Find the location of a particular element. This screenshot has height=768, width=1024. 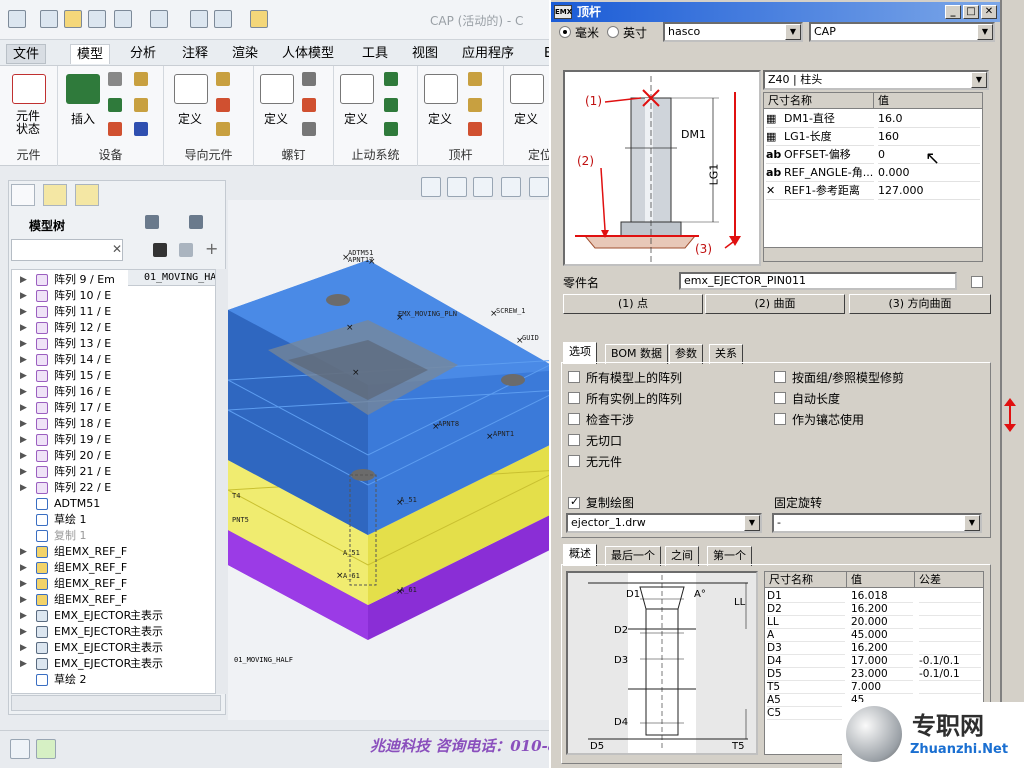

unit-inch-radio is located at coordinates (613, 32).